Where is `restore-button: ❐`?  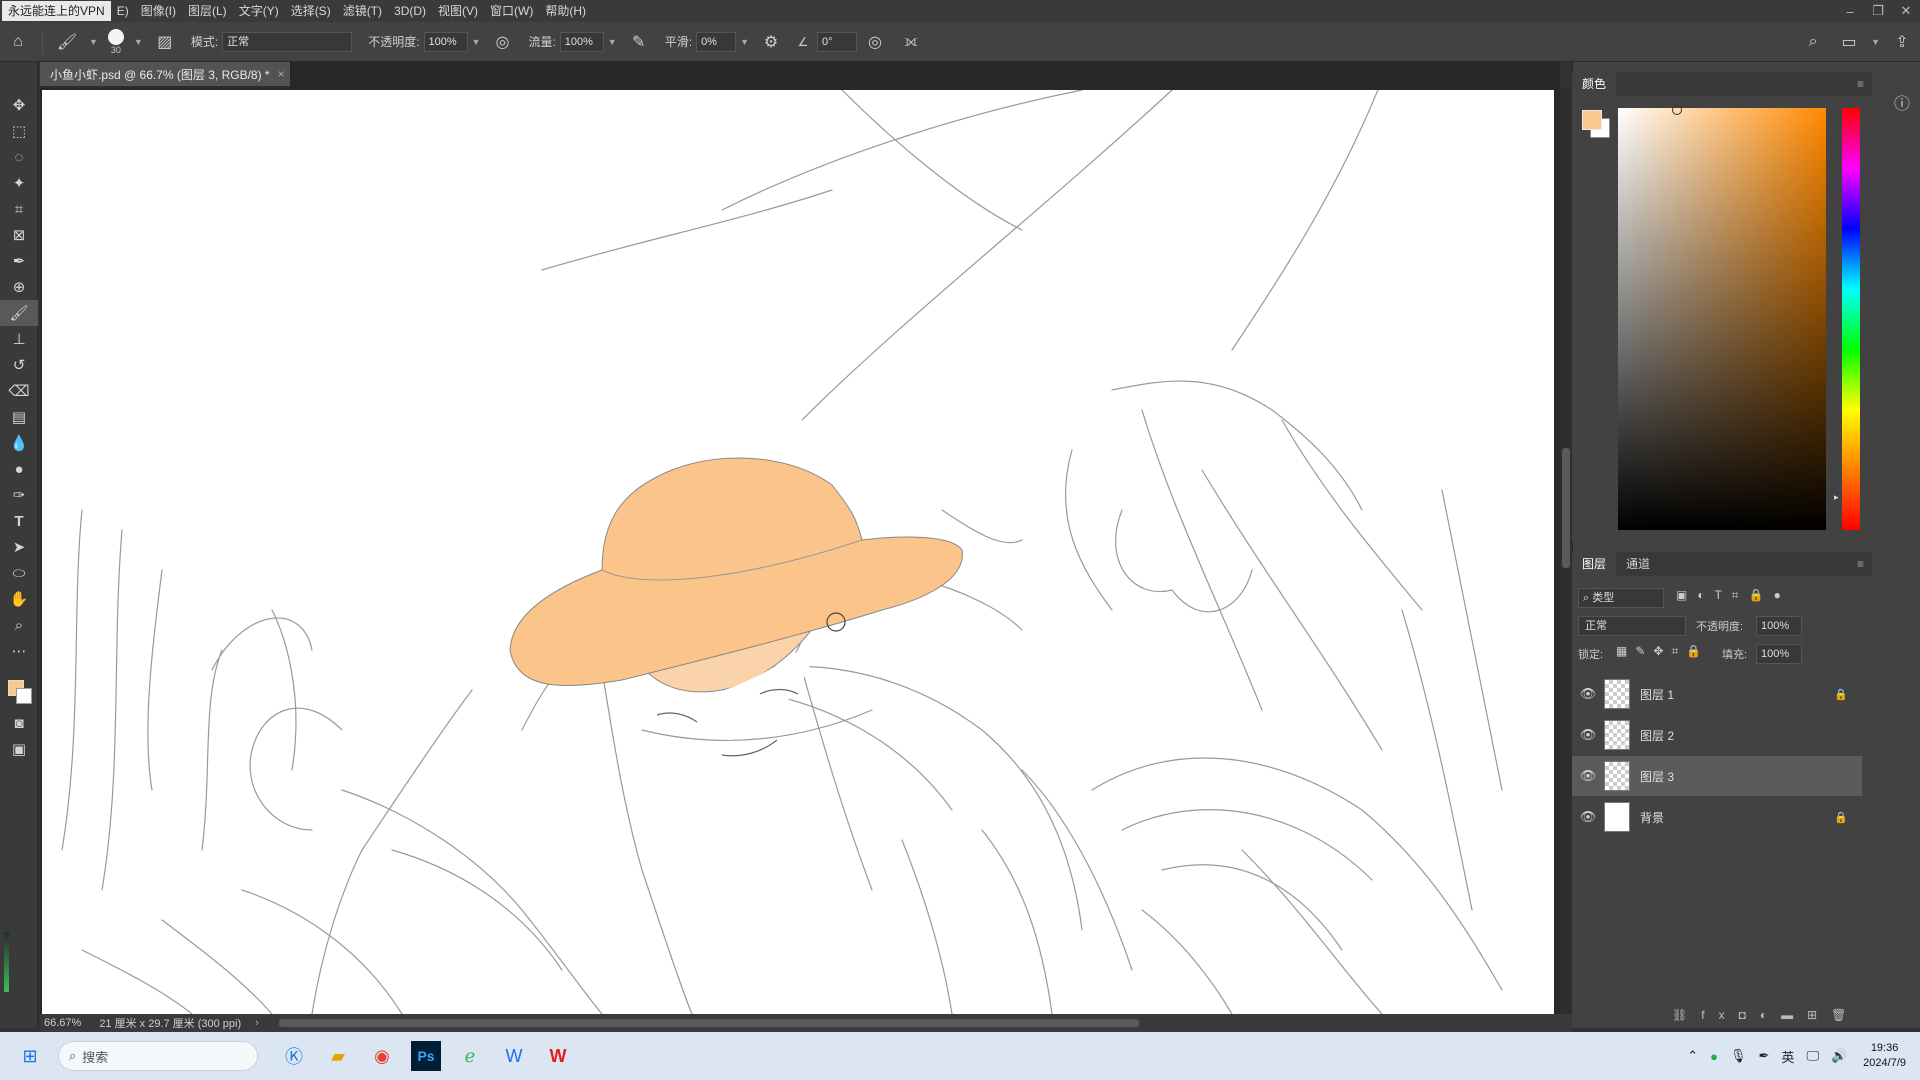
restore-button: ❐ is located at coordinates (1878, 11).